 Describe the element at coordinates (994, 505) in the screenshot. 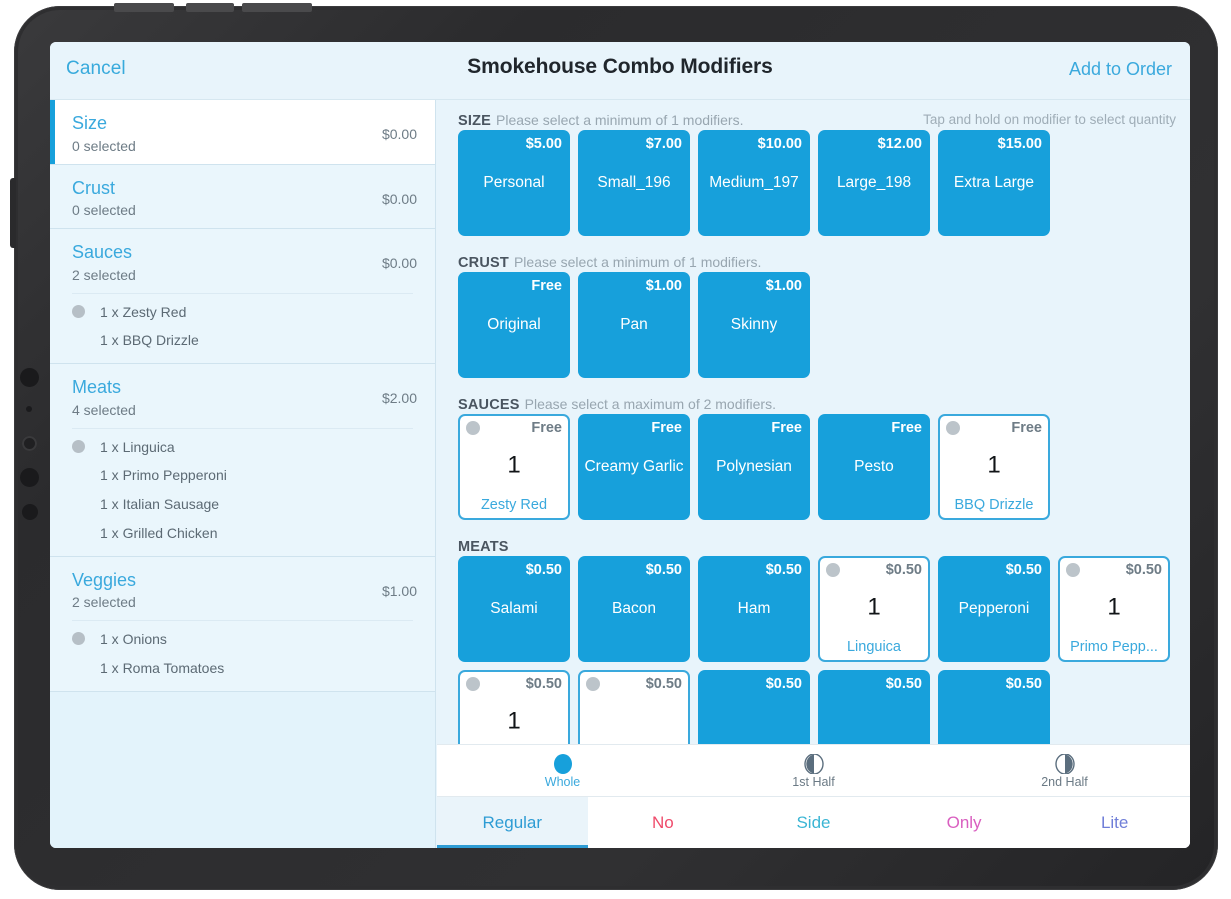

I see `tile-label: BBQ Drizzle` at that location.